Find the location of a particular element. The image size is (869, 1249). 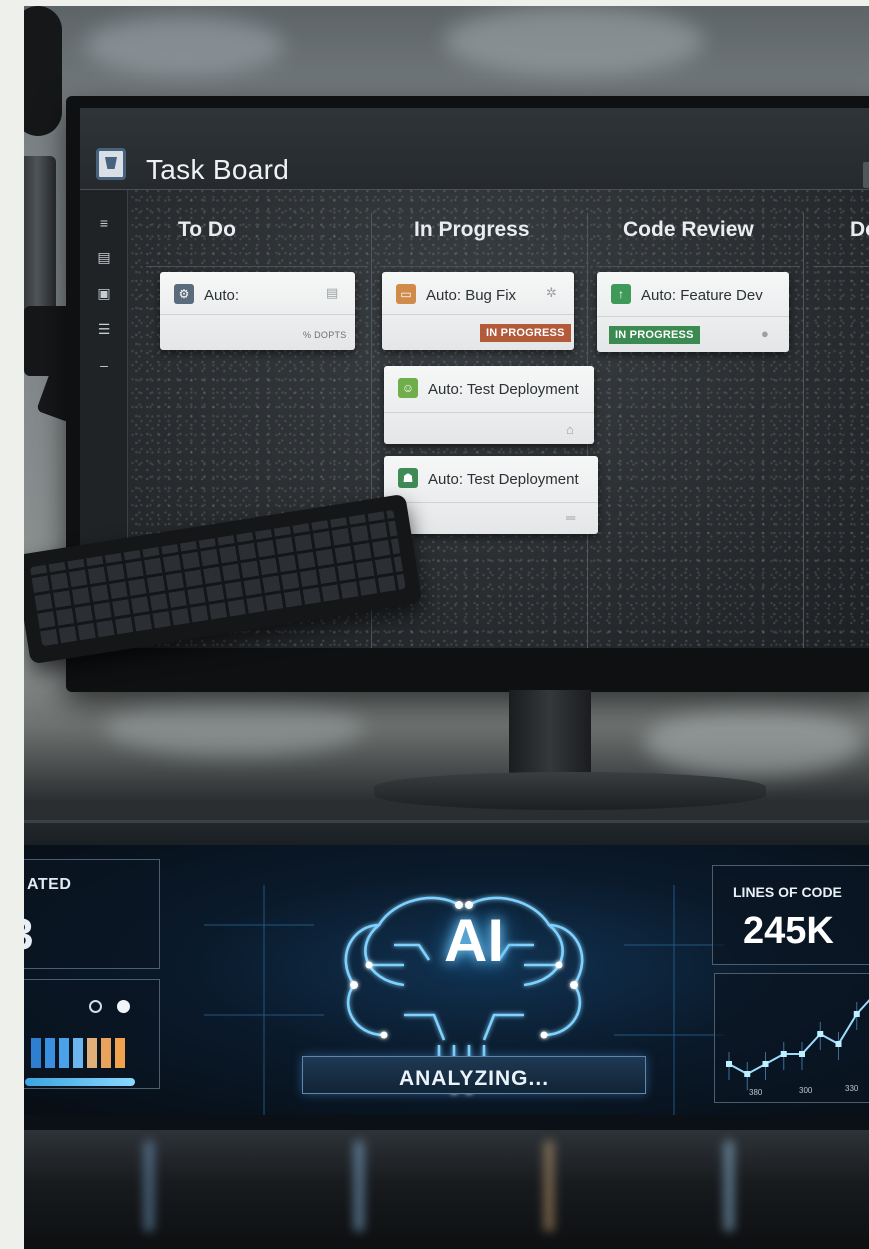

progress-bar is located at coordinates (80, 1082).